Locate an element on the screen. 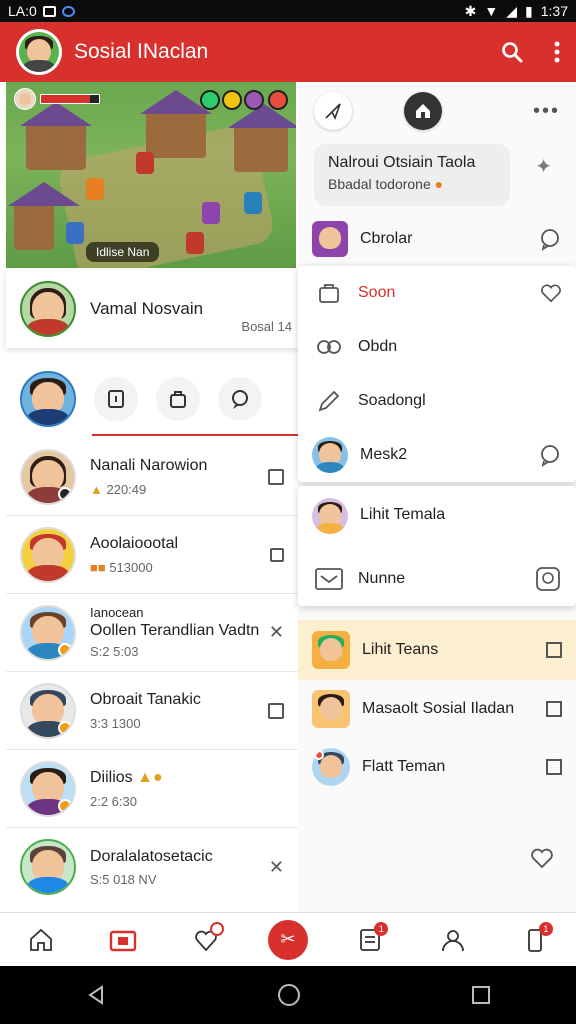 This screenshot has width=576, height=1024. notes-badge: 1 is located at coordinates (381, 928).